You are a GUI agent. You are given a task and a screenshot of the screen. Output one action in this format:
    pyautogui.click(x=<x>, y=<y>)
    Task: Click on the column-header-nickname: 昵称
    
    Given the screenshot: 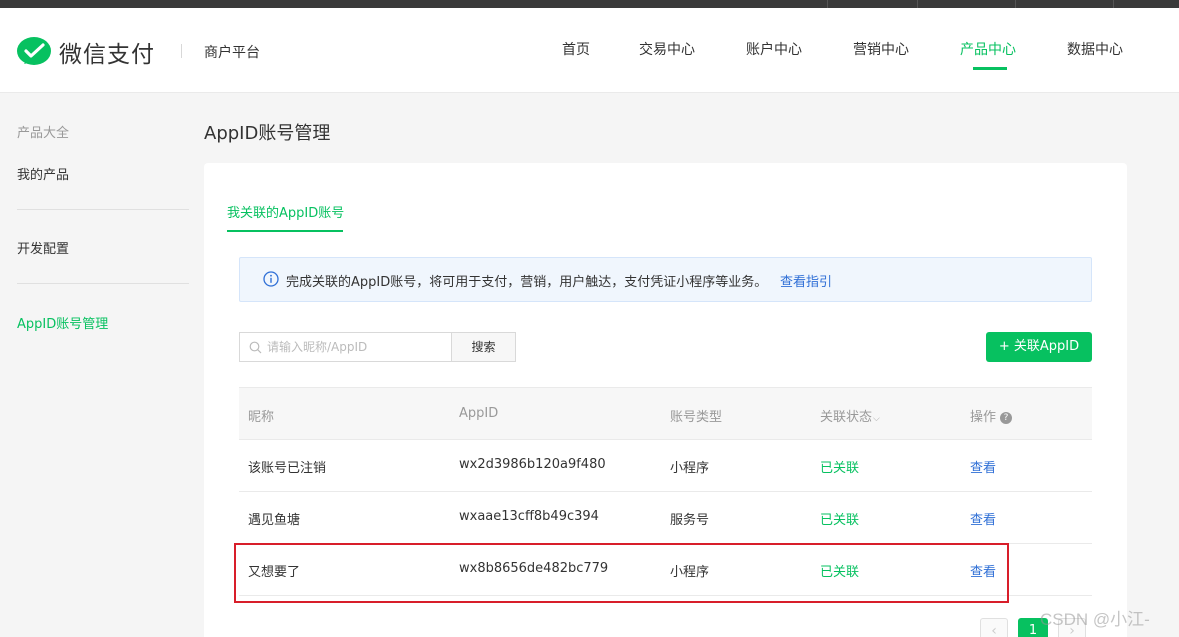 What is the action you would take?
    pyautogui.click(x=261, y=417)
    